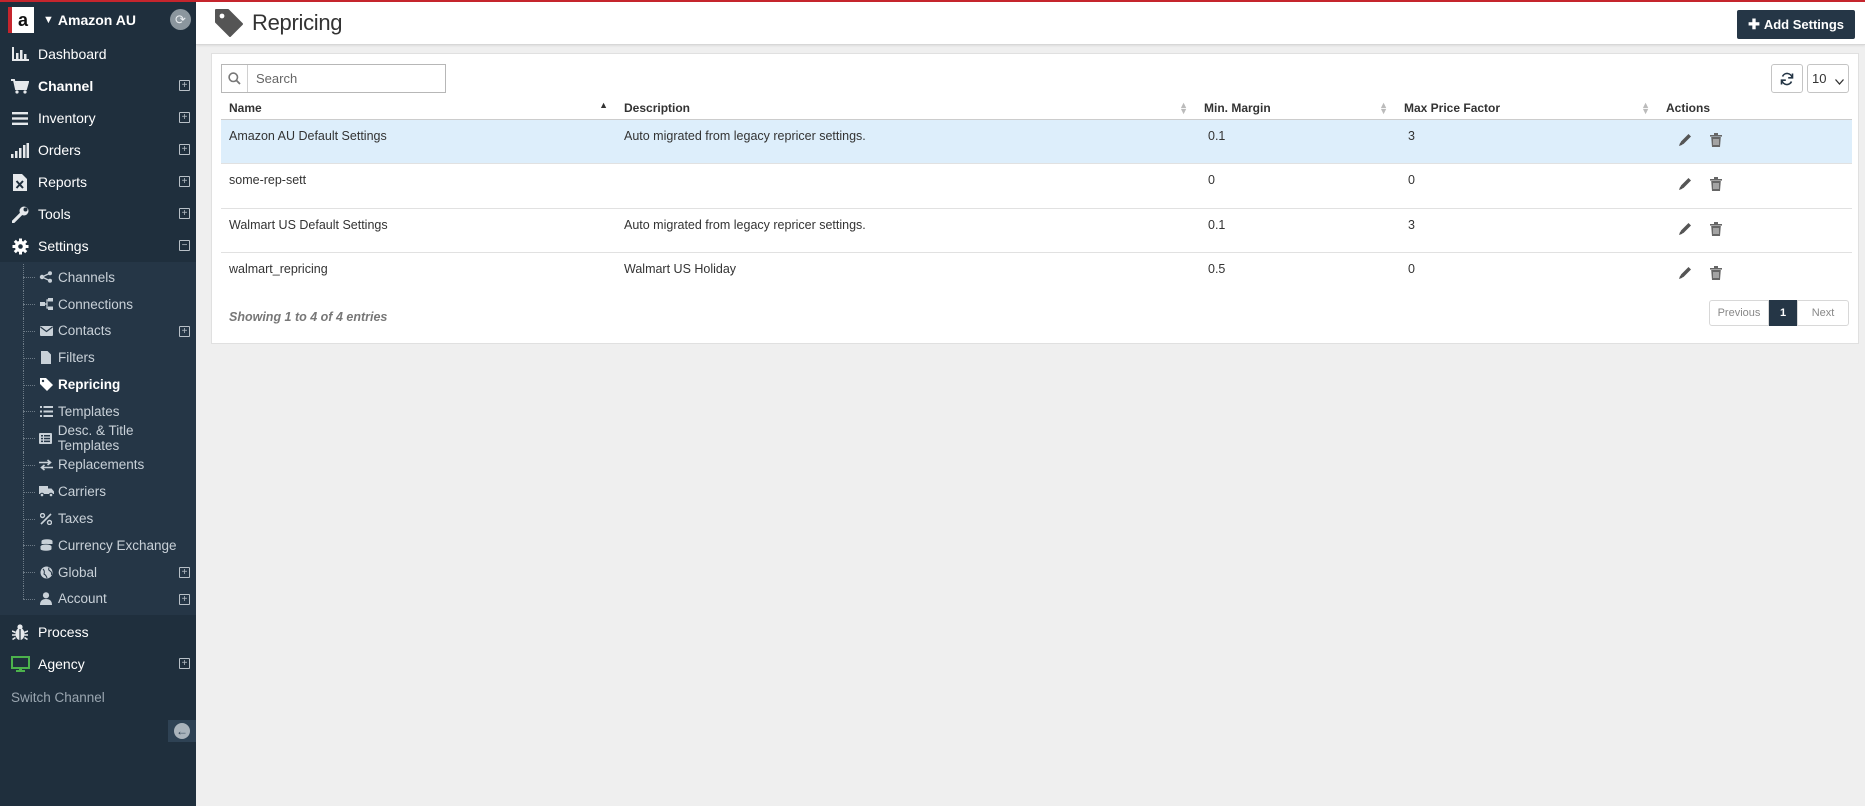 This screenshot has width=1865, height=806. I want to click on account-switcher: a ▼ Amazon AU ⟳, so click(98, 19).